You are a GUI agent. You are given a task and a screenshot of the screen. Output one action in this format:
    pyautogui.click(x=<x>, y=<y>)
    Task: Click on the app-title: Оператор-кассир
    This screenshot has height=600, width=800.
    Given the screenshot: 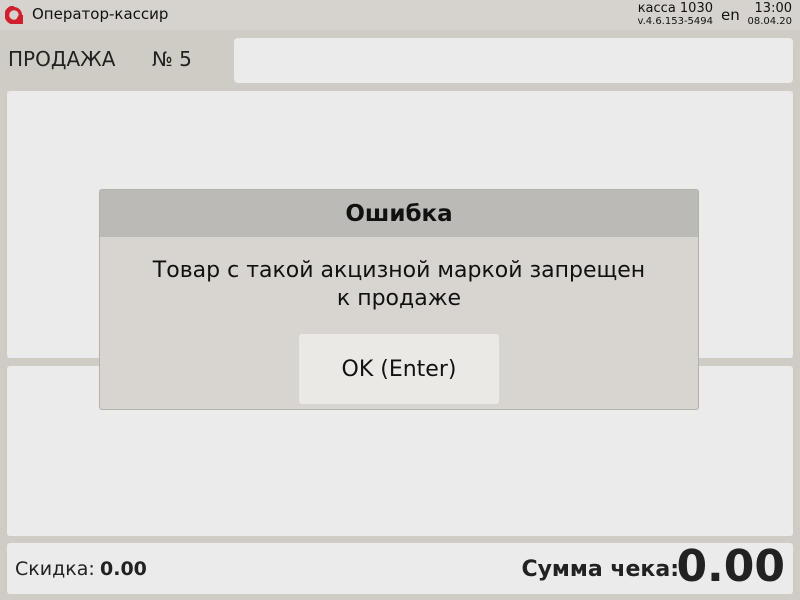 What is the action you would take?
    pyautogui.click(x=100, y=14)
    